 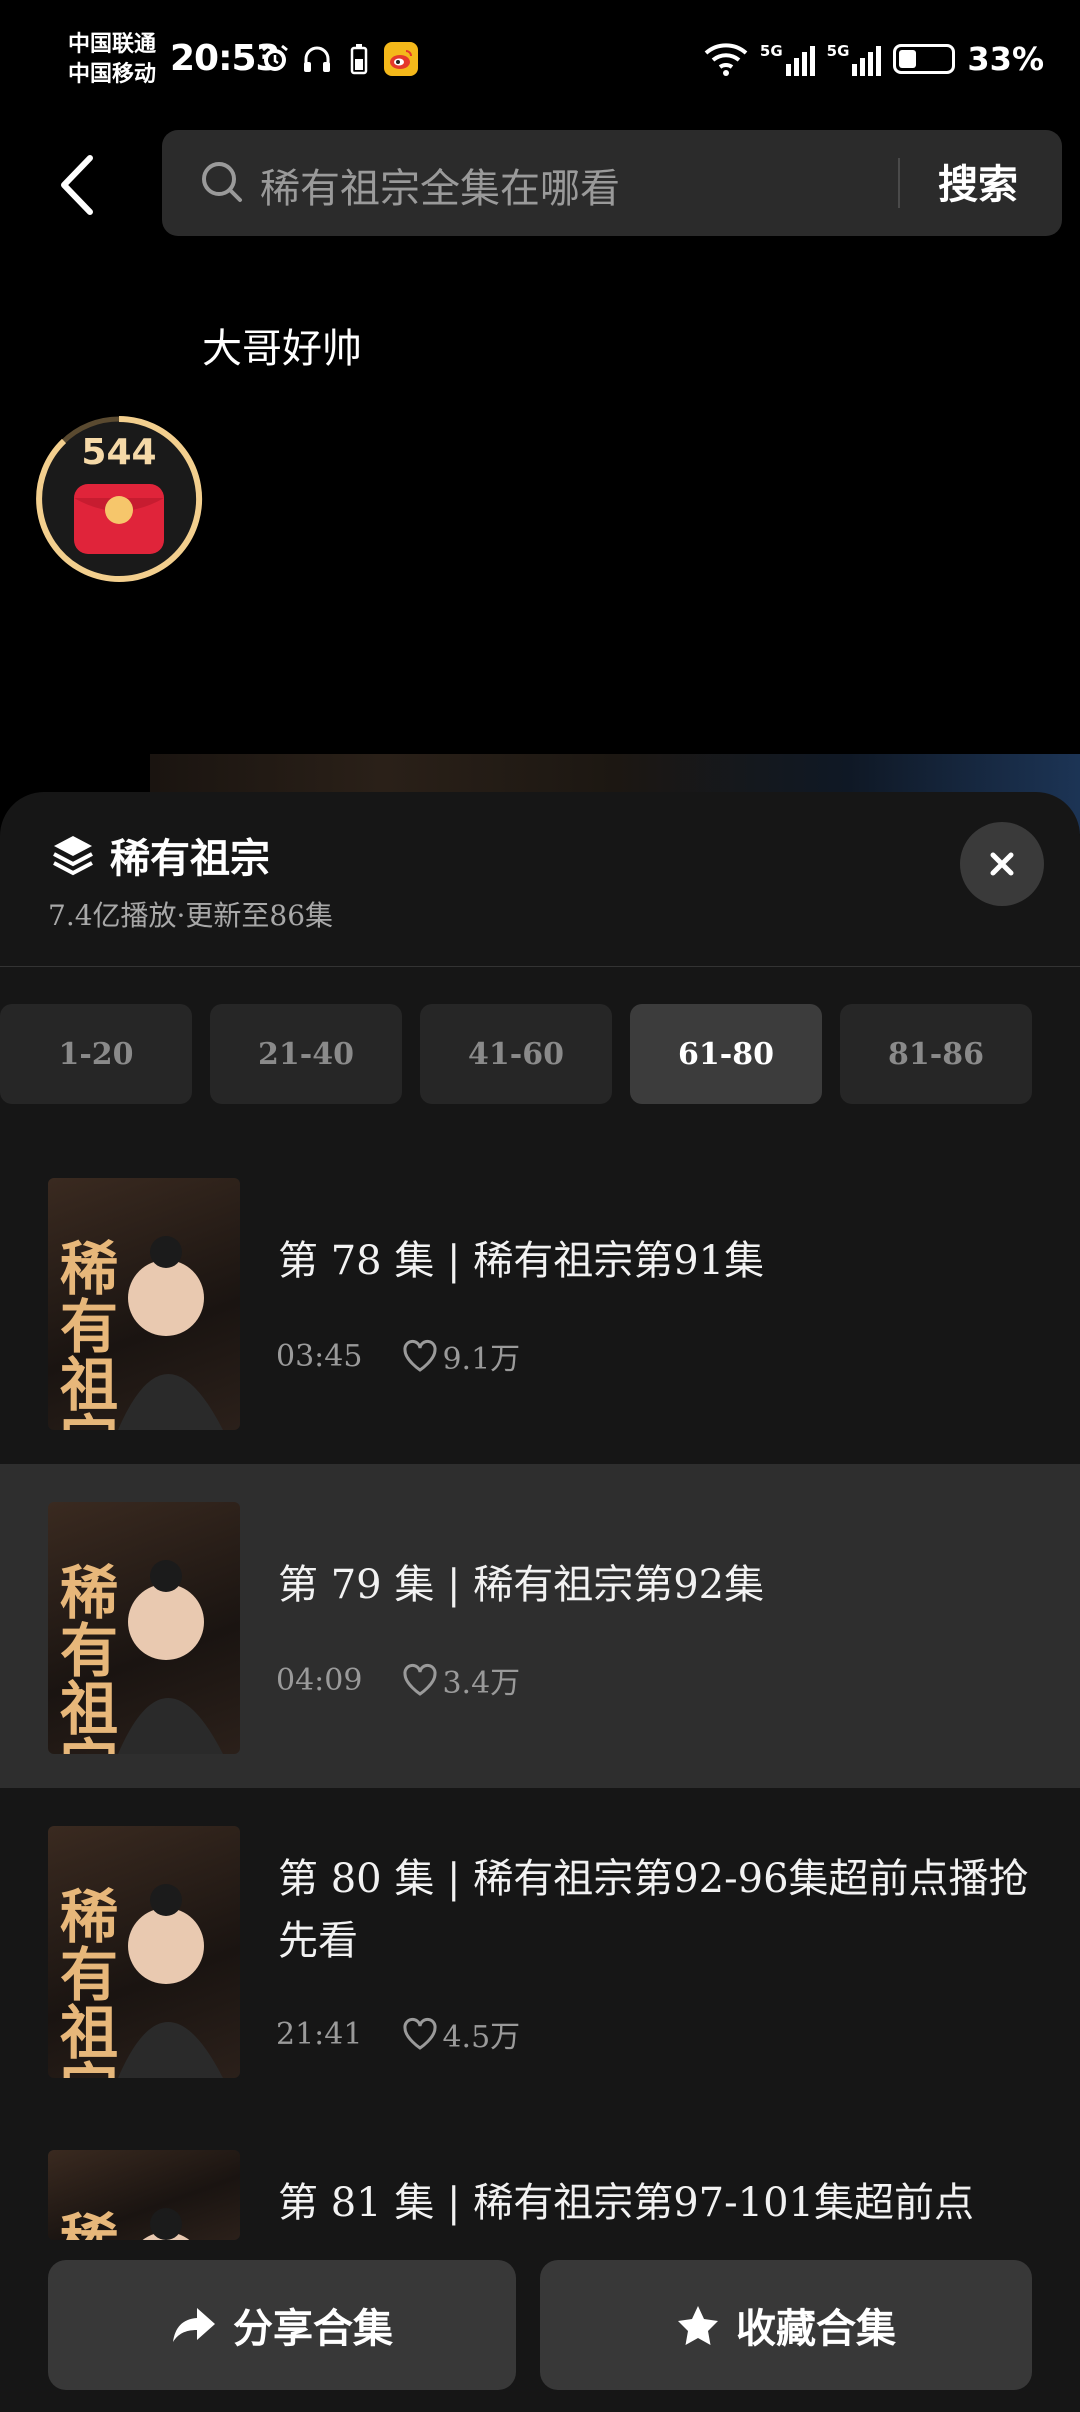 I want to click on episode-duration: 04:09, so click(x=319, y=1680).